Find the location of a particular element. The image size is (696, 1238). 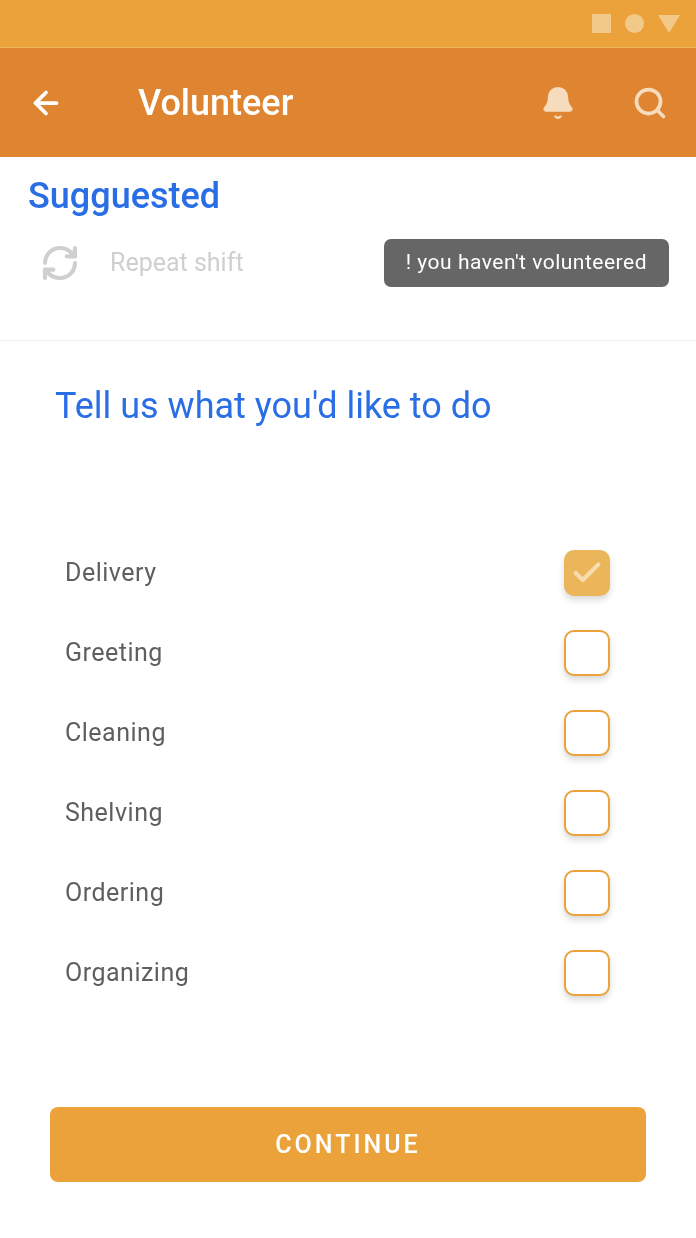

option-label: Organizing is located at coordinates (127, 973).